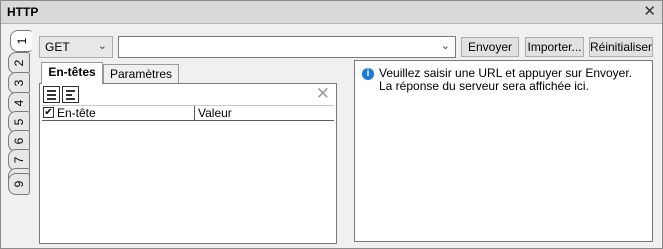  I want to click on insert-header-icon, so click(70, 94).